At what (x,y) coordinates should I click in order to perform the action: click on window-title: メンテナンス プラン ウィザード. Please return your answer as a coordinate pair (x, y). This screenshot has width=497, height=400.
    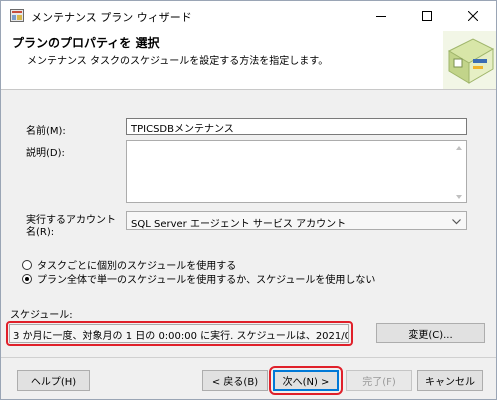
    Looking at the image, I should click on (111, 17).